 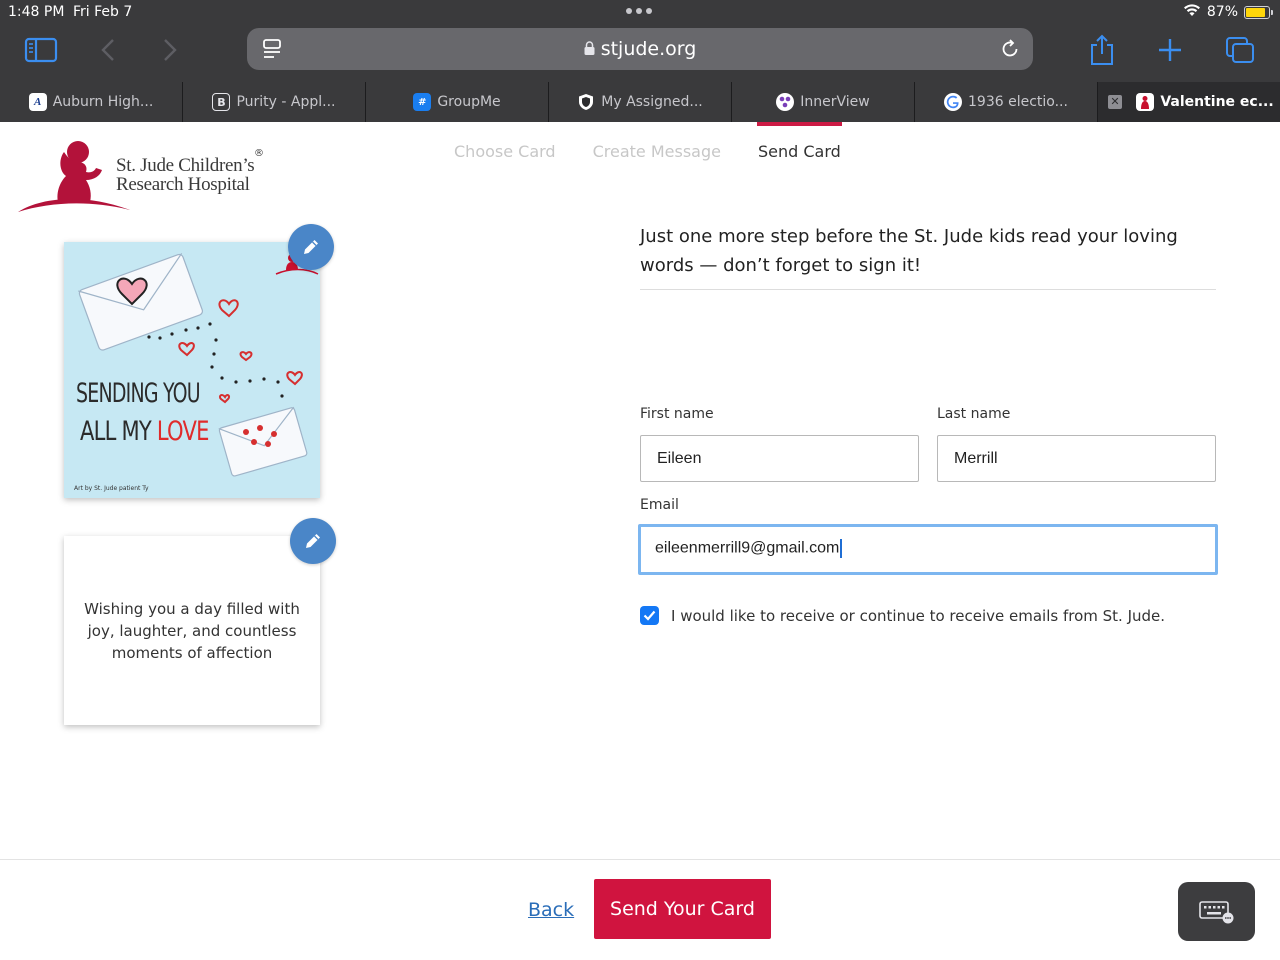 I want to click on back-arrow-icon, so click(x=108, y=50).